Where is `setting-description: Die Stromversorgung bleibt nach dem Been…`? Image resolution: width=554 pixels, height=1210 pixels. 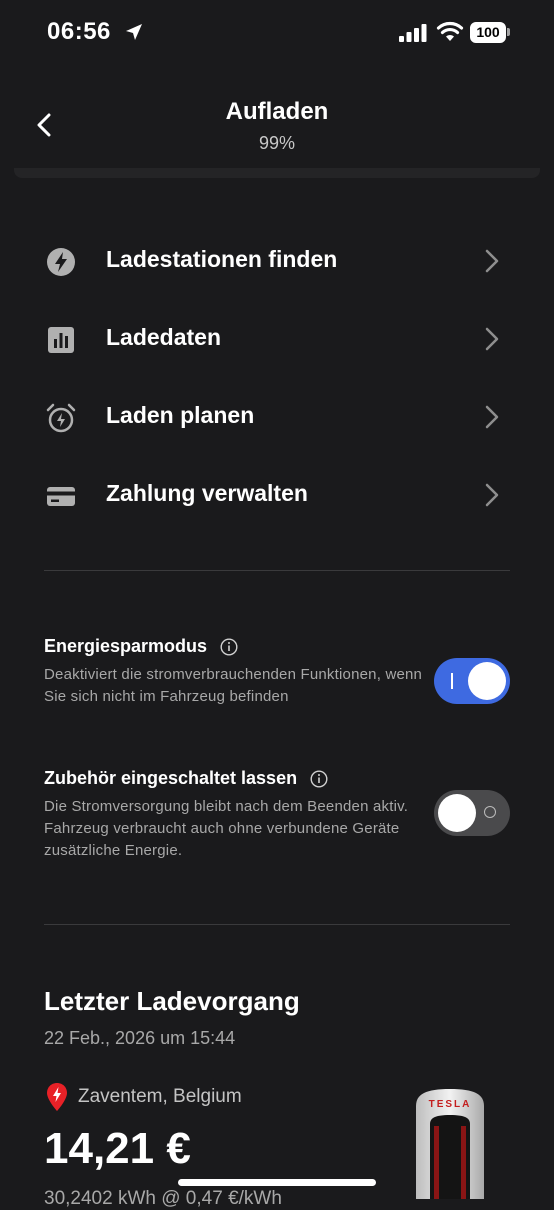
setting-description: Die Stromversorgung bleibt nach dem Been… is located at coordinates (226, 828).